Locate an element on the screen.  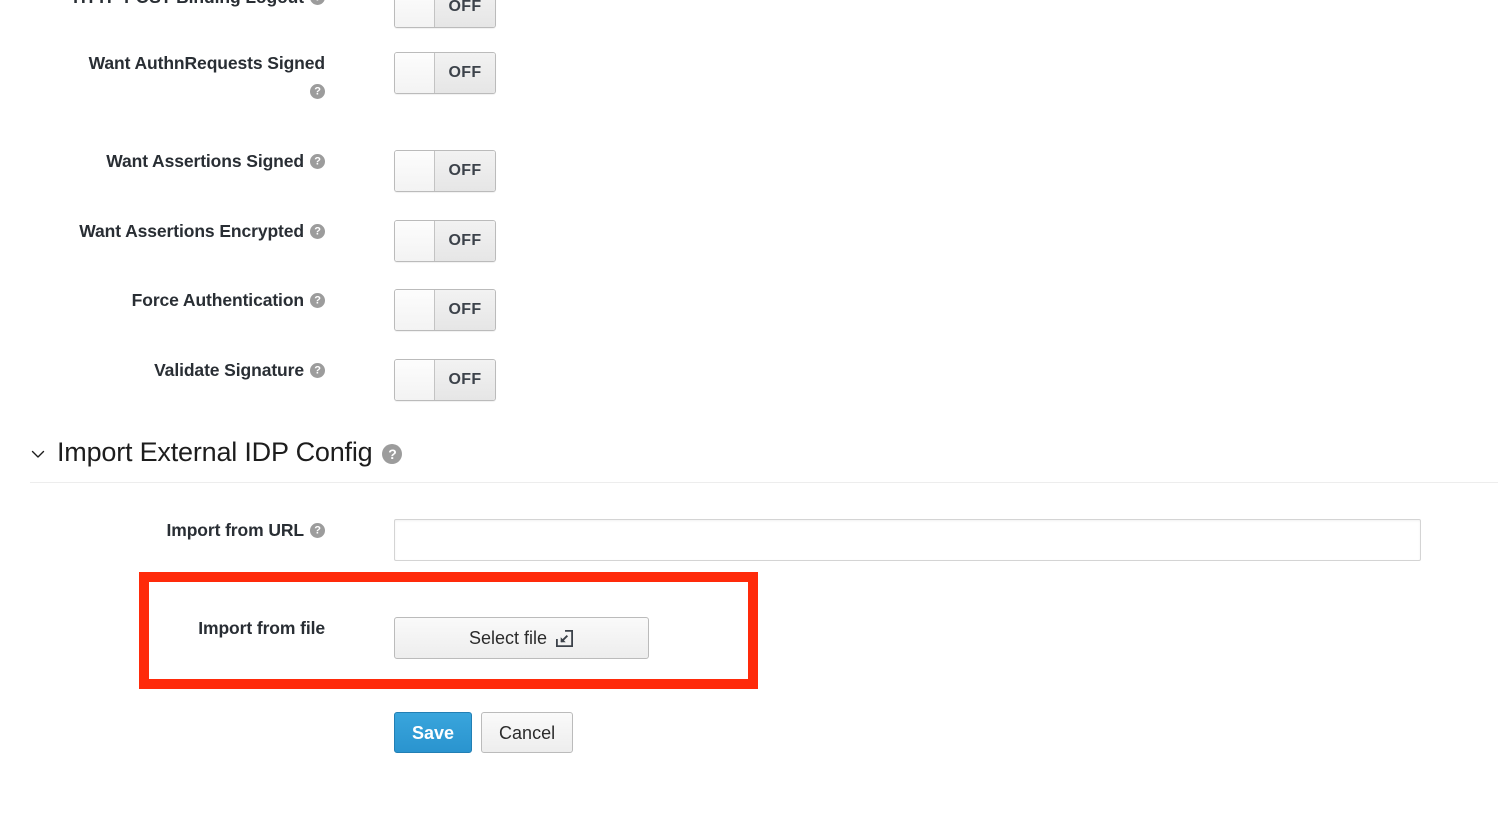
select-file-button: Select file is located at coordinates (521, 638).